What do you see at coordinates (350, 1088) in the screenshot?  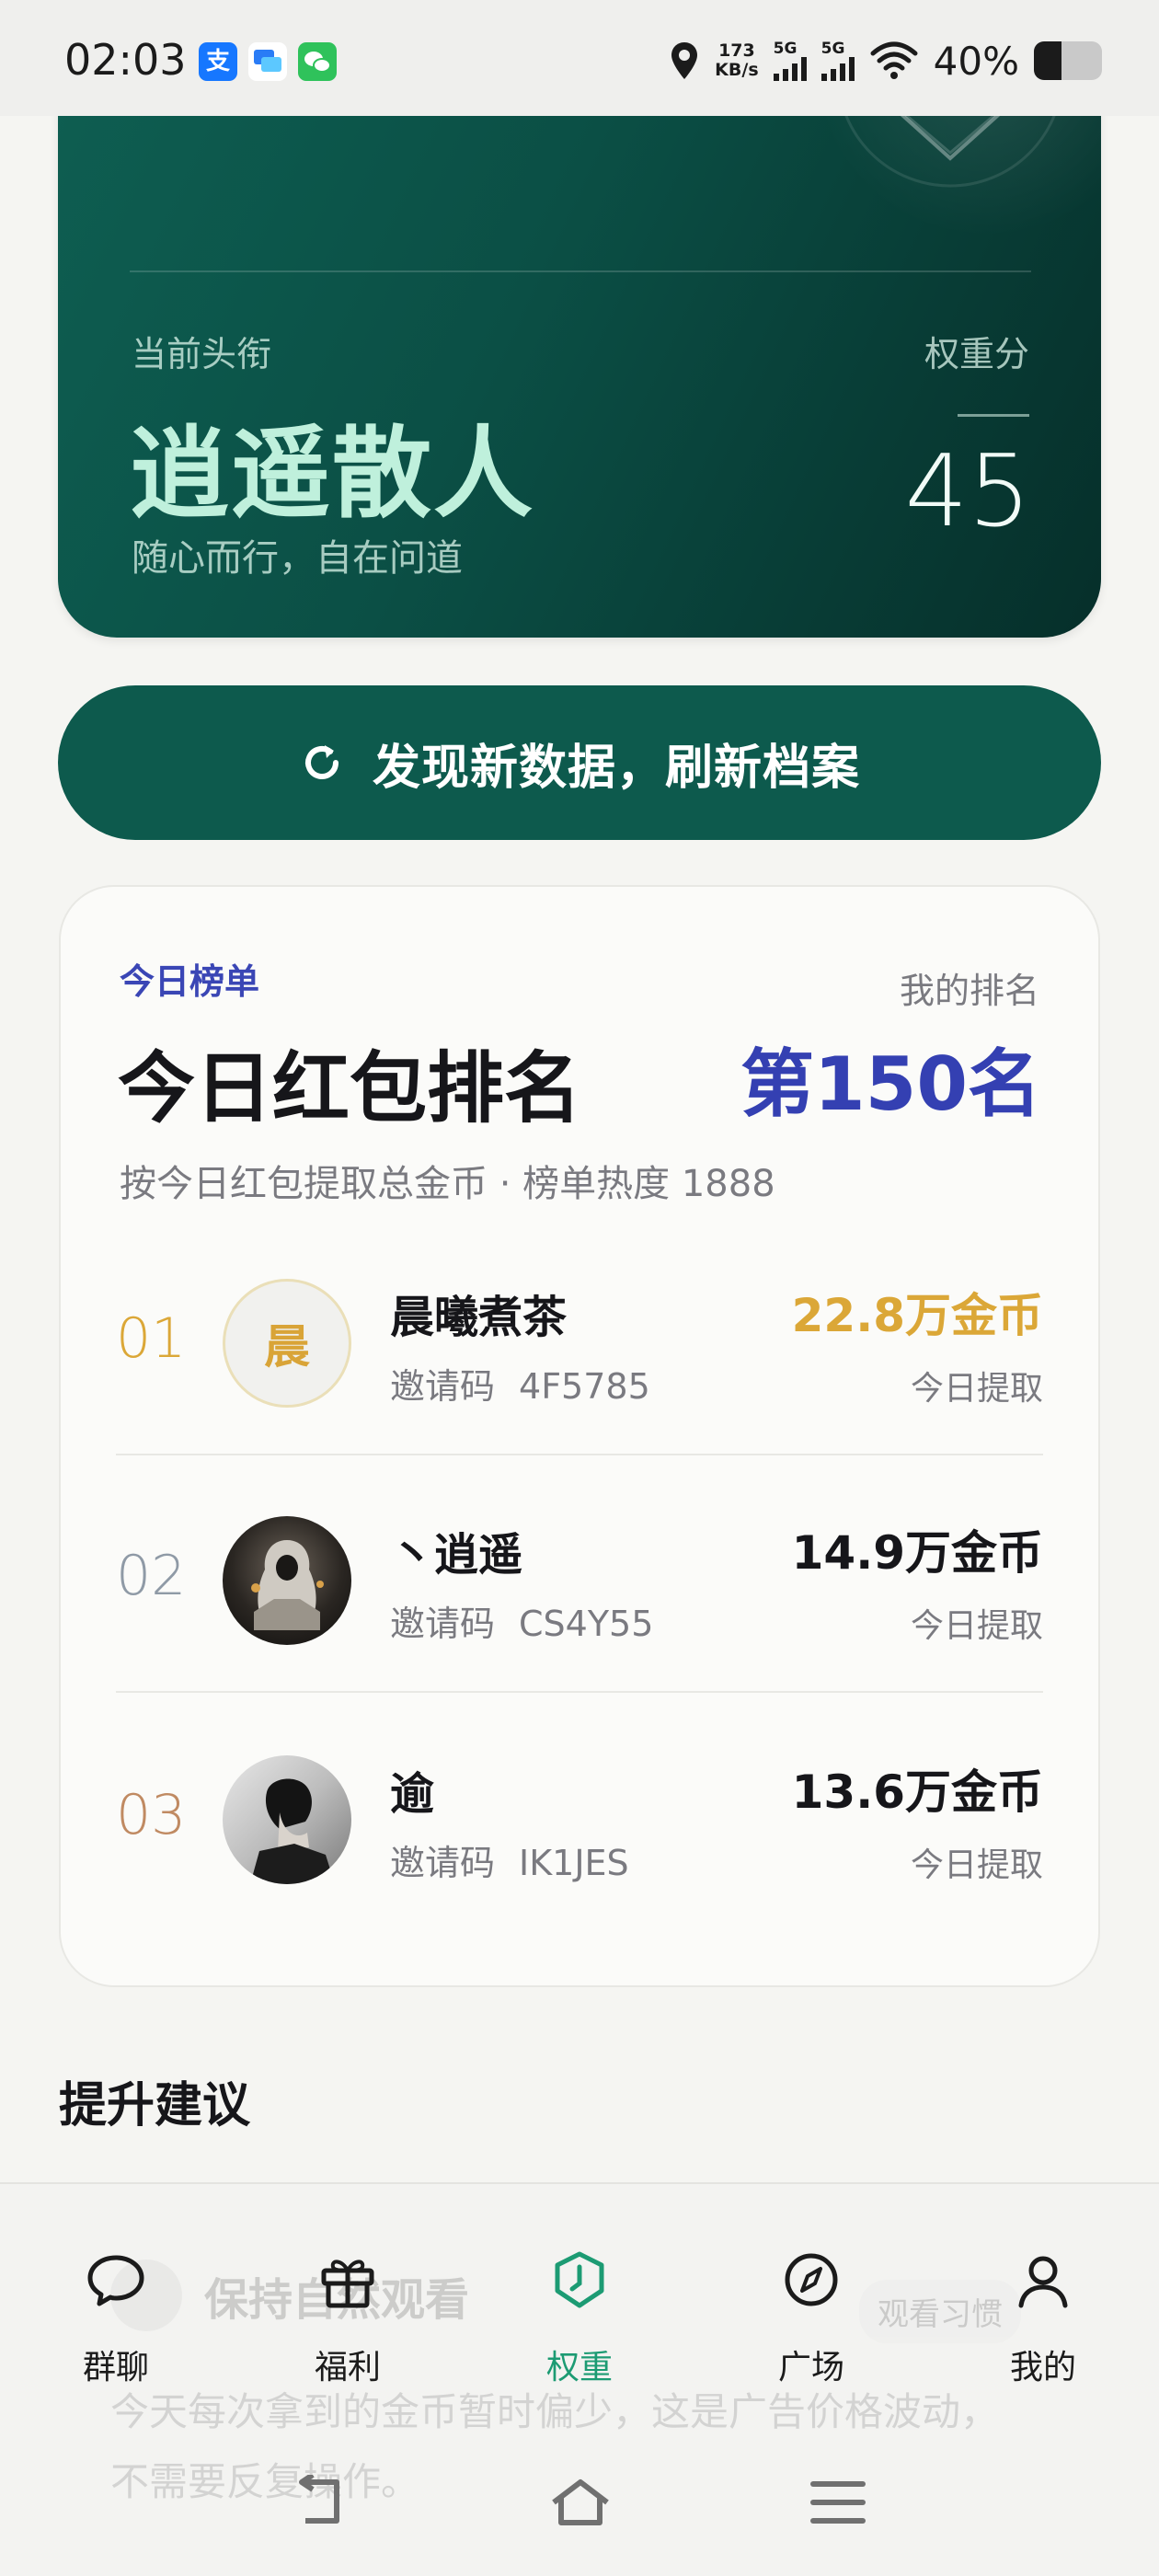 I see `ranking-title: 今日红包排名` at bounding box center [350, 1088].